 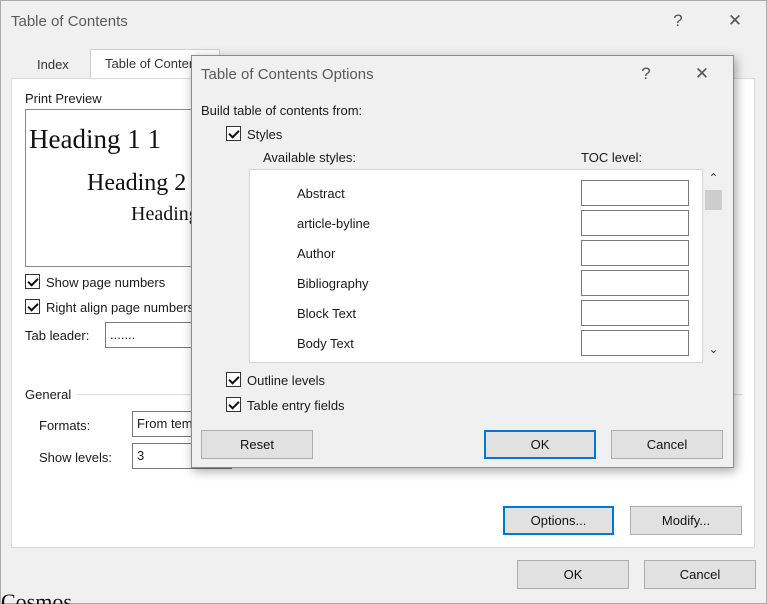 What do you see at coordinates (713, 349) in the screenshot?
I see `scroll-down-icon: ⌄` at bounding box center [713, 349].